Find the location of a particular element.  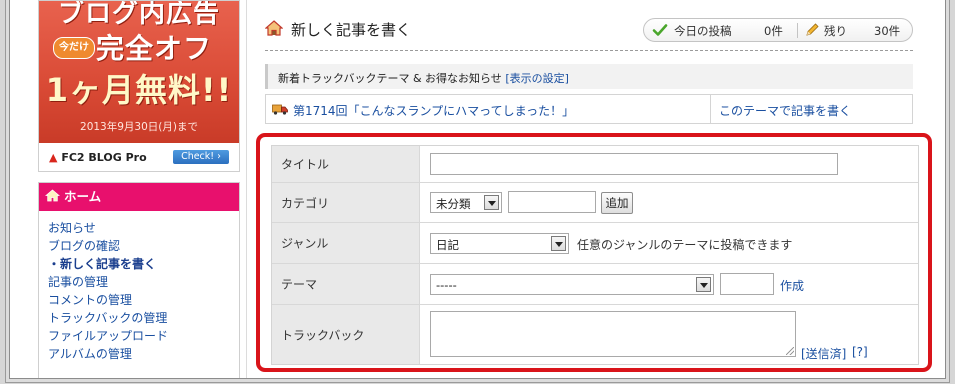

add-category-button: 追加 is located at coordinates (617, 203).